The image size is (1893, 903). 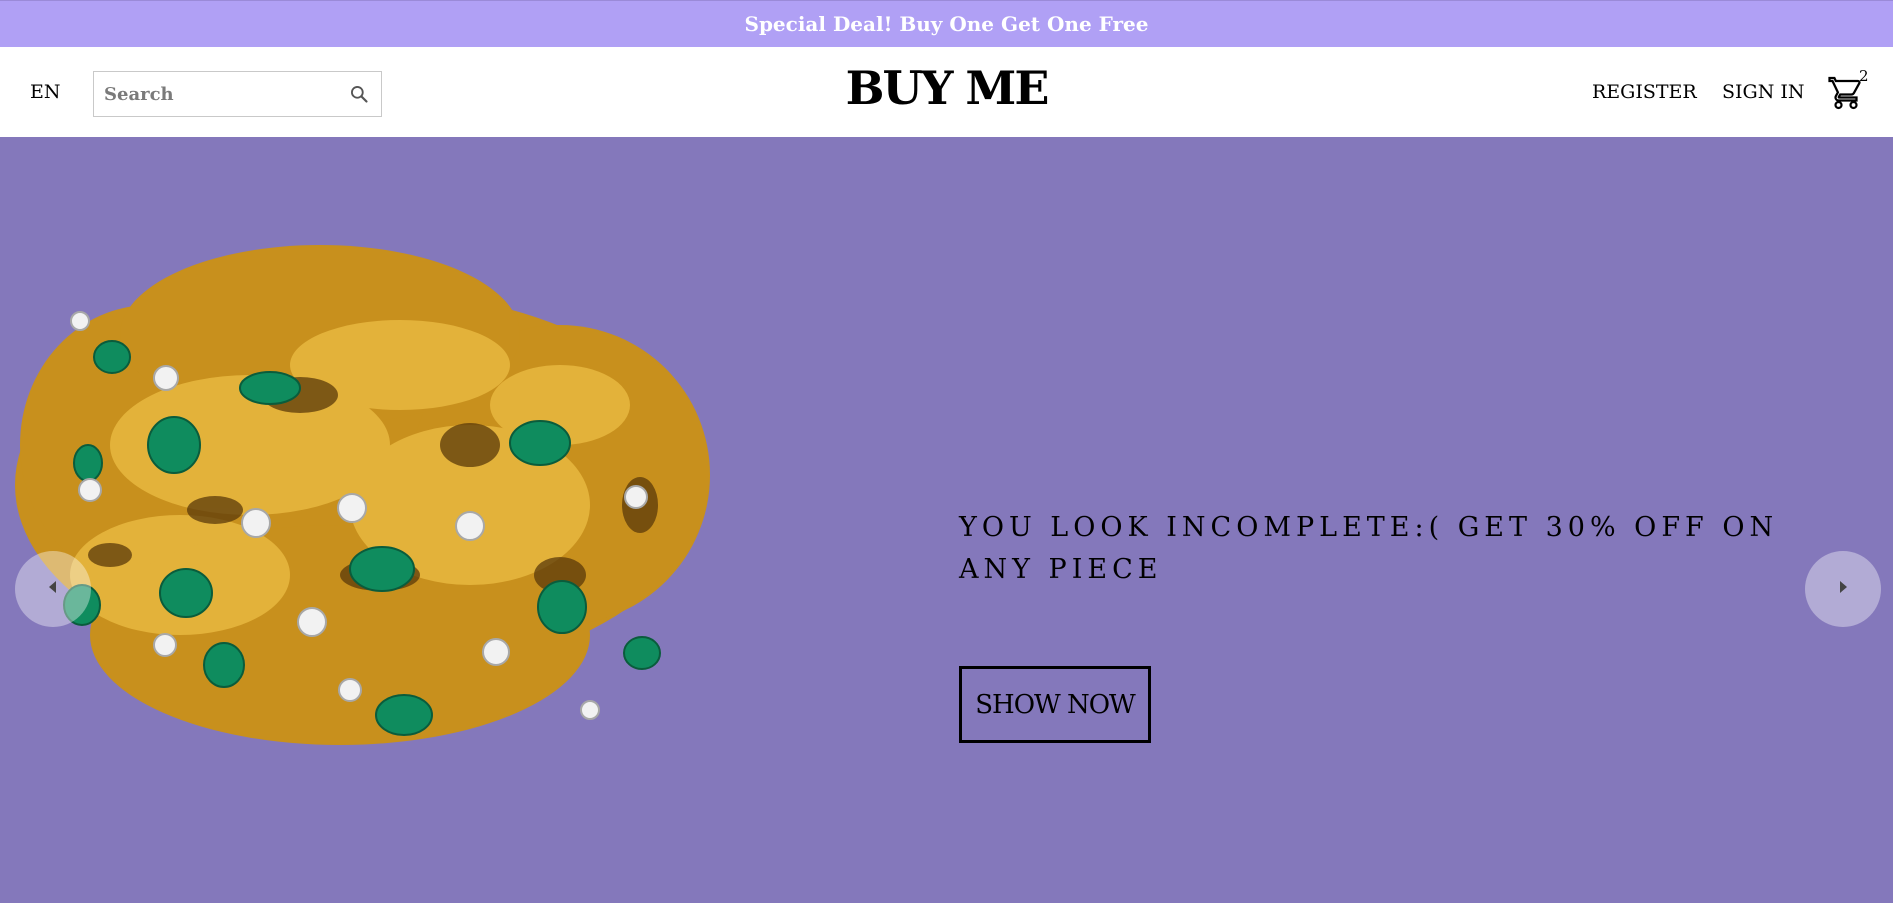 What do you see at coordinates (358, 94) in the screenshot?
I see `search-icon` at bounding box center [358, 94].